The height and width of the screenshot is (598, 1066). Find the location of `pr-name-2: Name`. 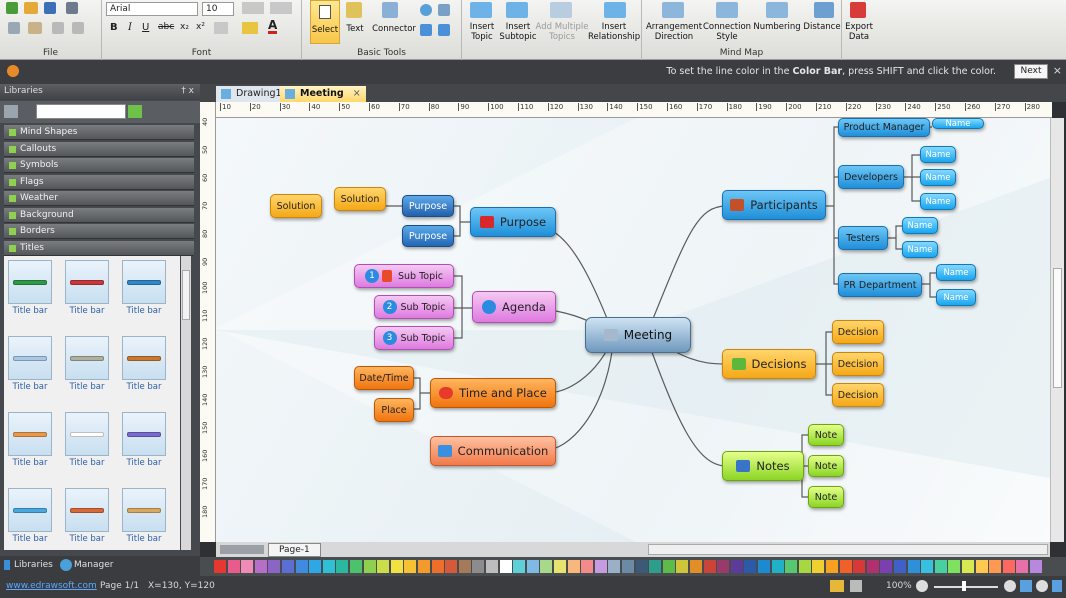

pr-name-2: Name is located at coordinates (956, 297).